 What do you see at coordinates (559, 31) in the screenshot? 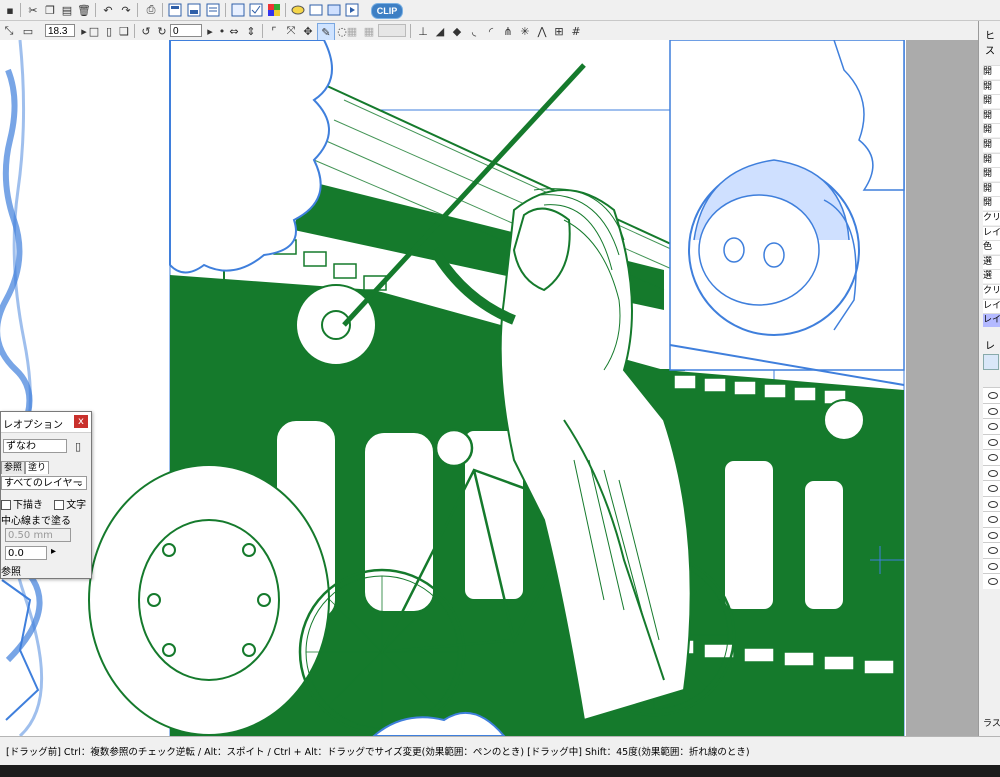
I see `grid-icon: ⊞` at bounding box center [559, 31].